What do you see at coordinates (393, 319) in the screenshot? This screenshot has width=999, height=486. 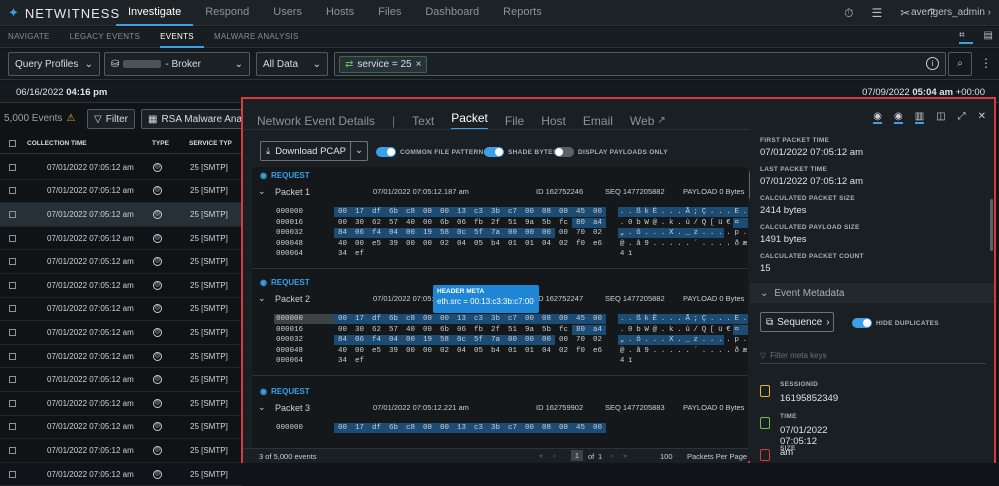 I see `hex-byte: 6b` at bounding box center [393, 319].